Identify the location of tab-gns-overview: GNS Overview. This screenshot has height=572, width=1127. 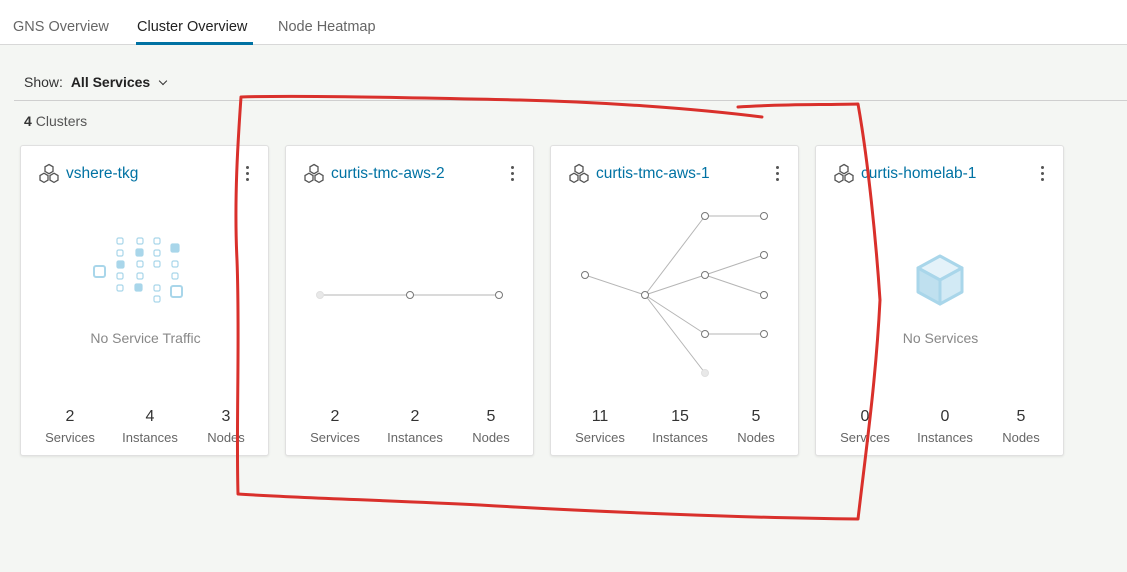
(61, 27).